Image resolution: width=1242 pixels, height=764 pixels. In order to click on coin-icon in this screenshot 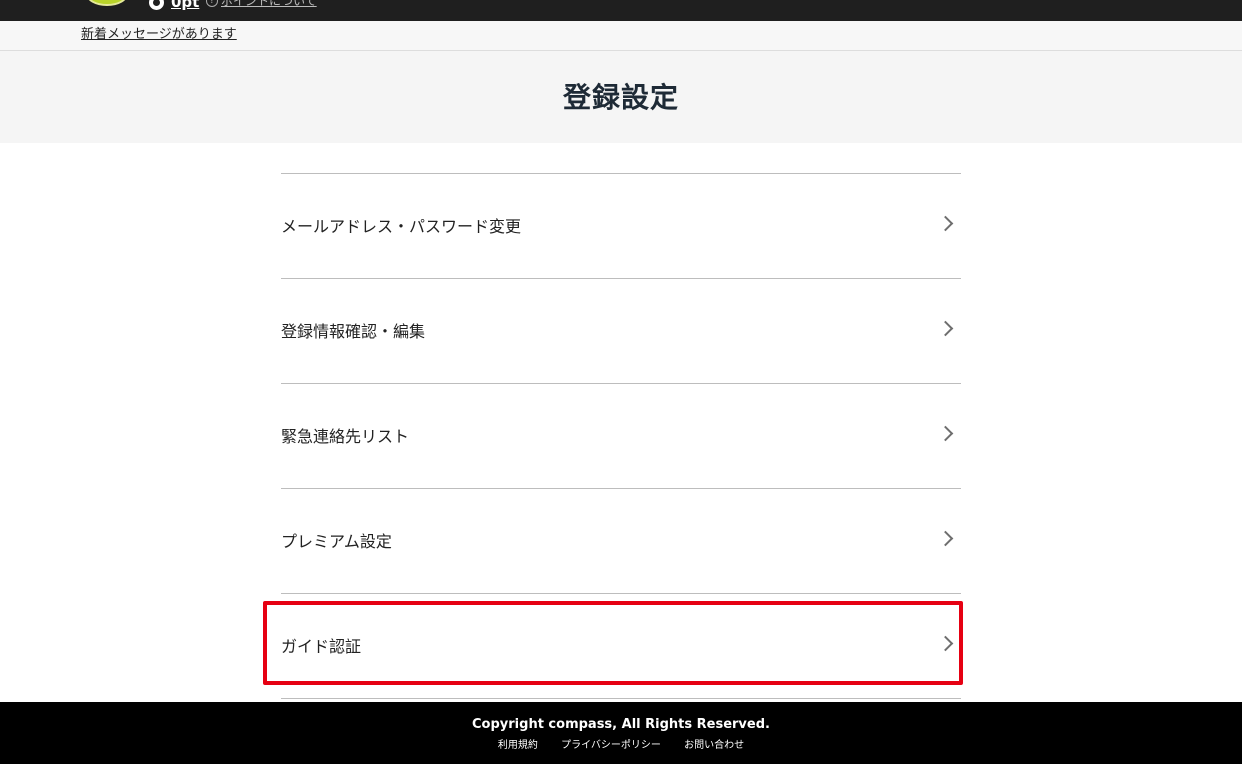, I will do `click(156, 5)`.